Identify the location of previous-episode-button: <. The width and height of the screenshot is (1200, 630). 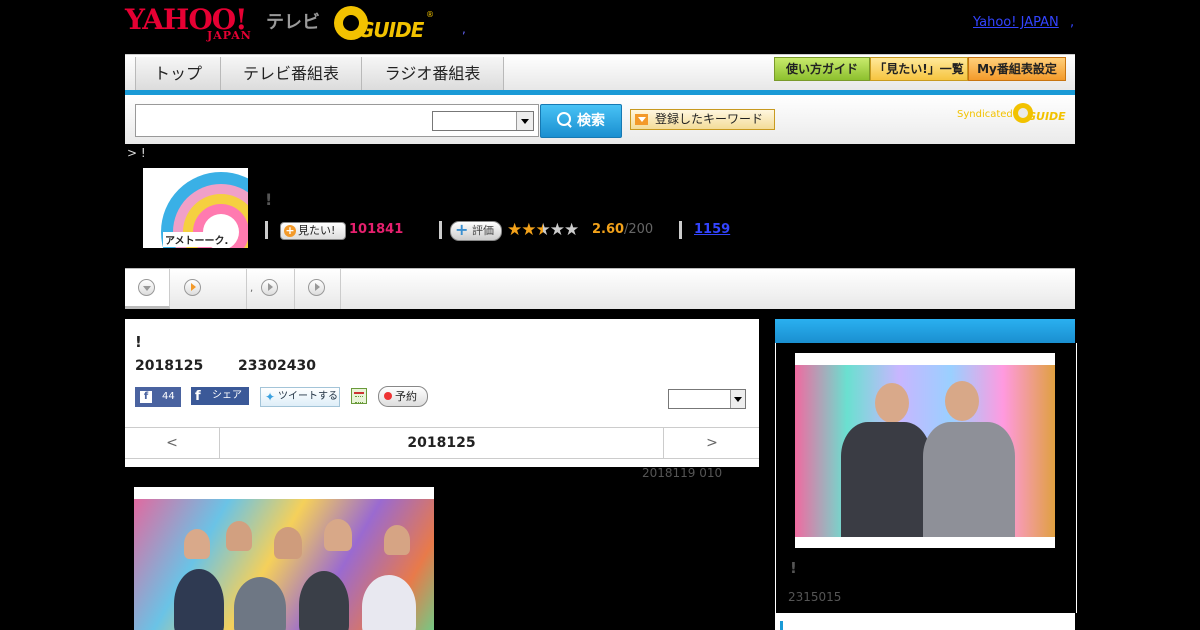
(172, 443).